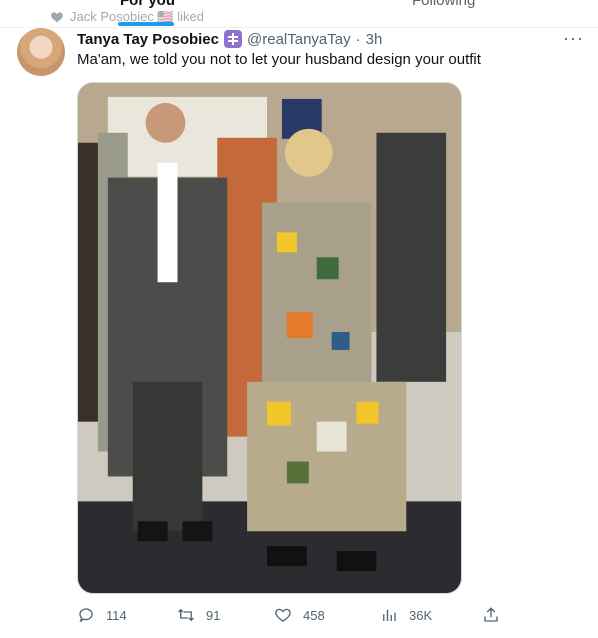  I want to click on view-count: 36K, so click(421, 615).